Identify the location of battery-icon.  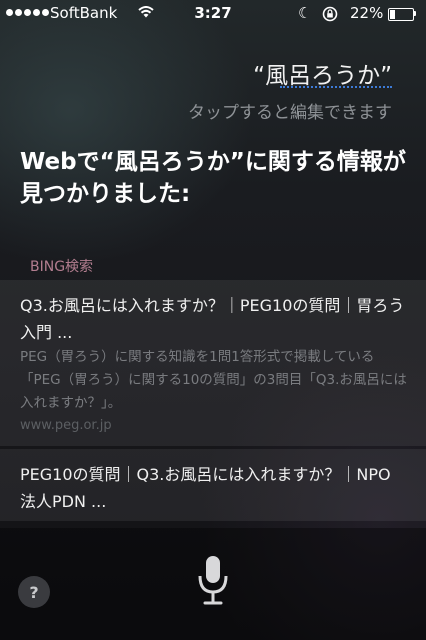
(401, 14).